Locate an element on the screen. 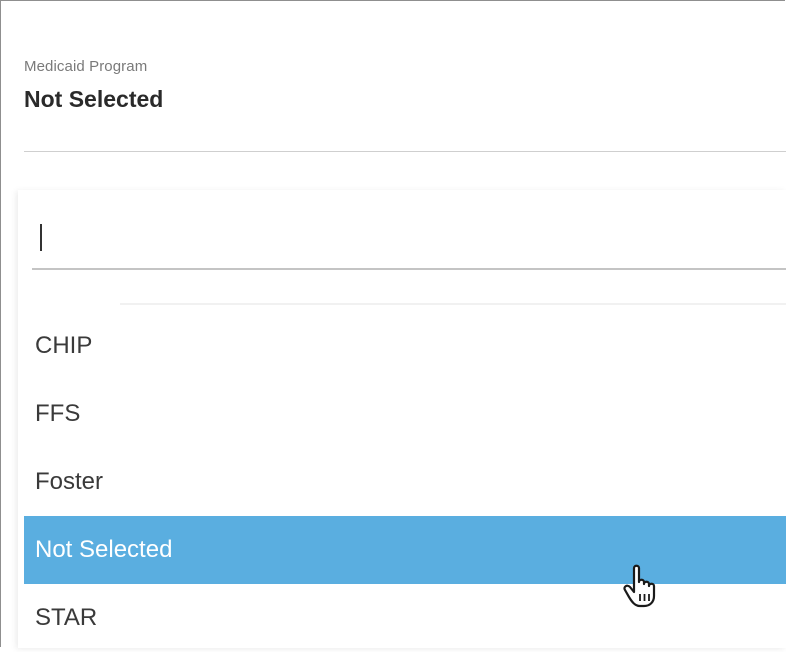 The height and width of the screenshot is (652, 786). medicaid-program-field: Medicaid Program Not Selected is located at coordinates (405, 85).